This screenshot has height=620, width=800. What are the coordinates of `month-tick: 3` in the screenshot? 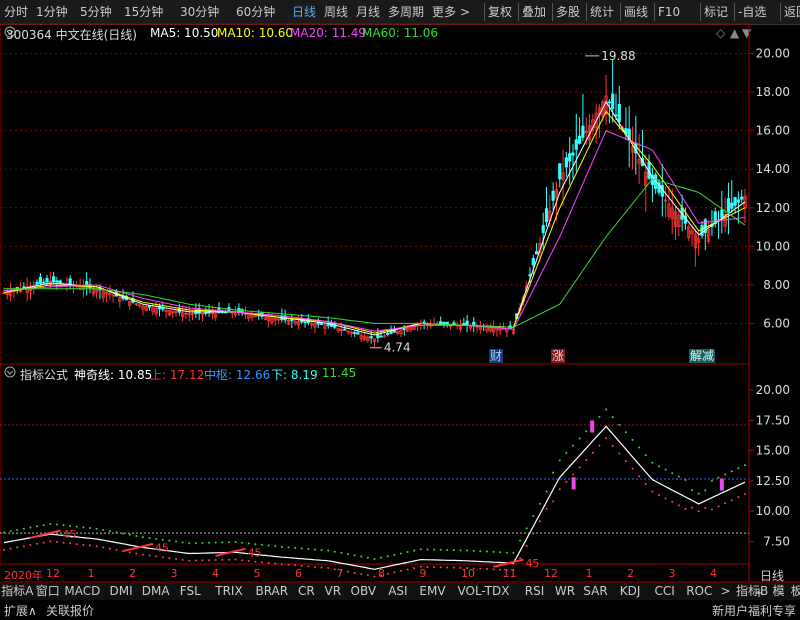 It's located at (174, 573).